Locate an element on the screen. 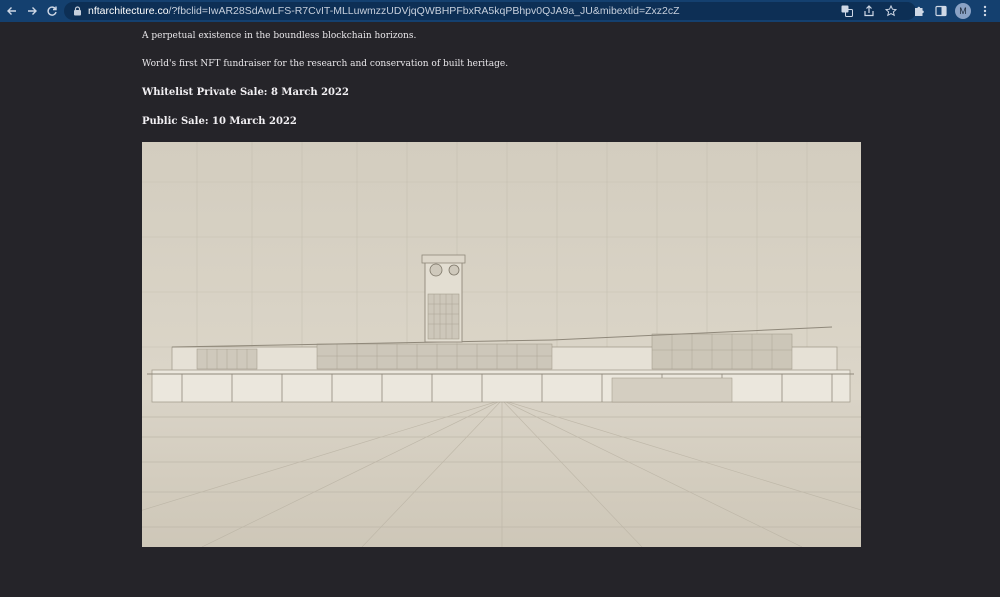 This screenshot has width=1000, height=597. translate-button is located at coordinates (847, 11).